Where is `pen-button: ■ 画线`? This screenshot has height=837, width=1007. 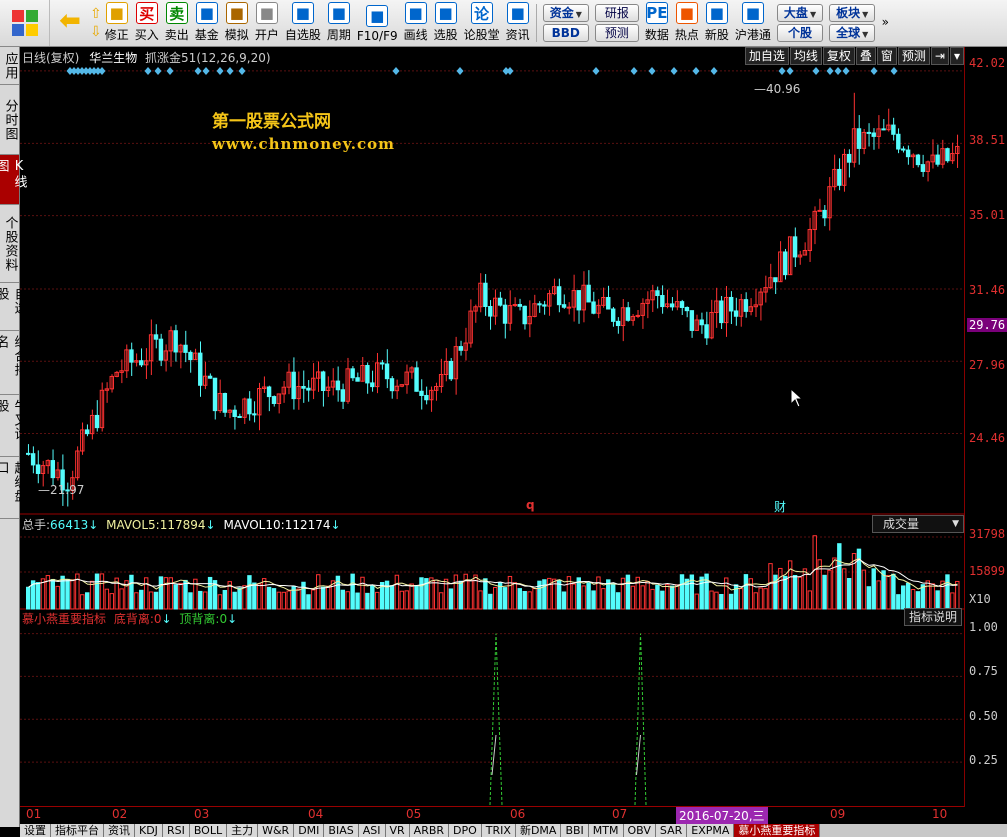
pen-button: ■ 画线 is located at coordinates (416, 23).